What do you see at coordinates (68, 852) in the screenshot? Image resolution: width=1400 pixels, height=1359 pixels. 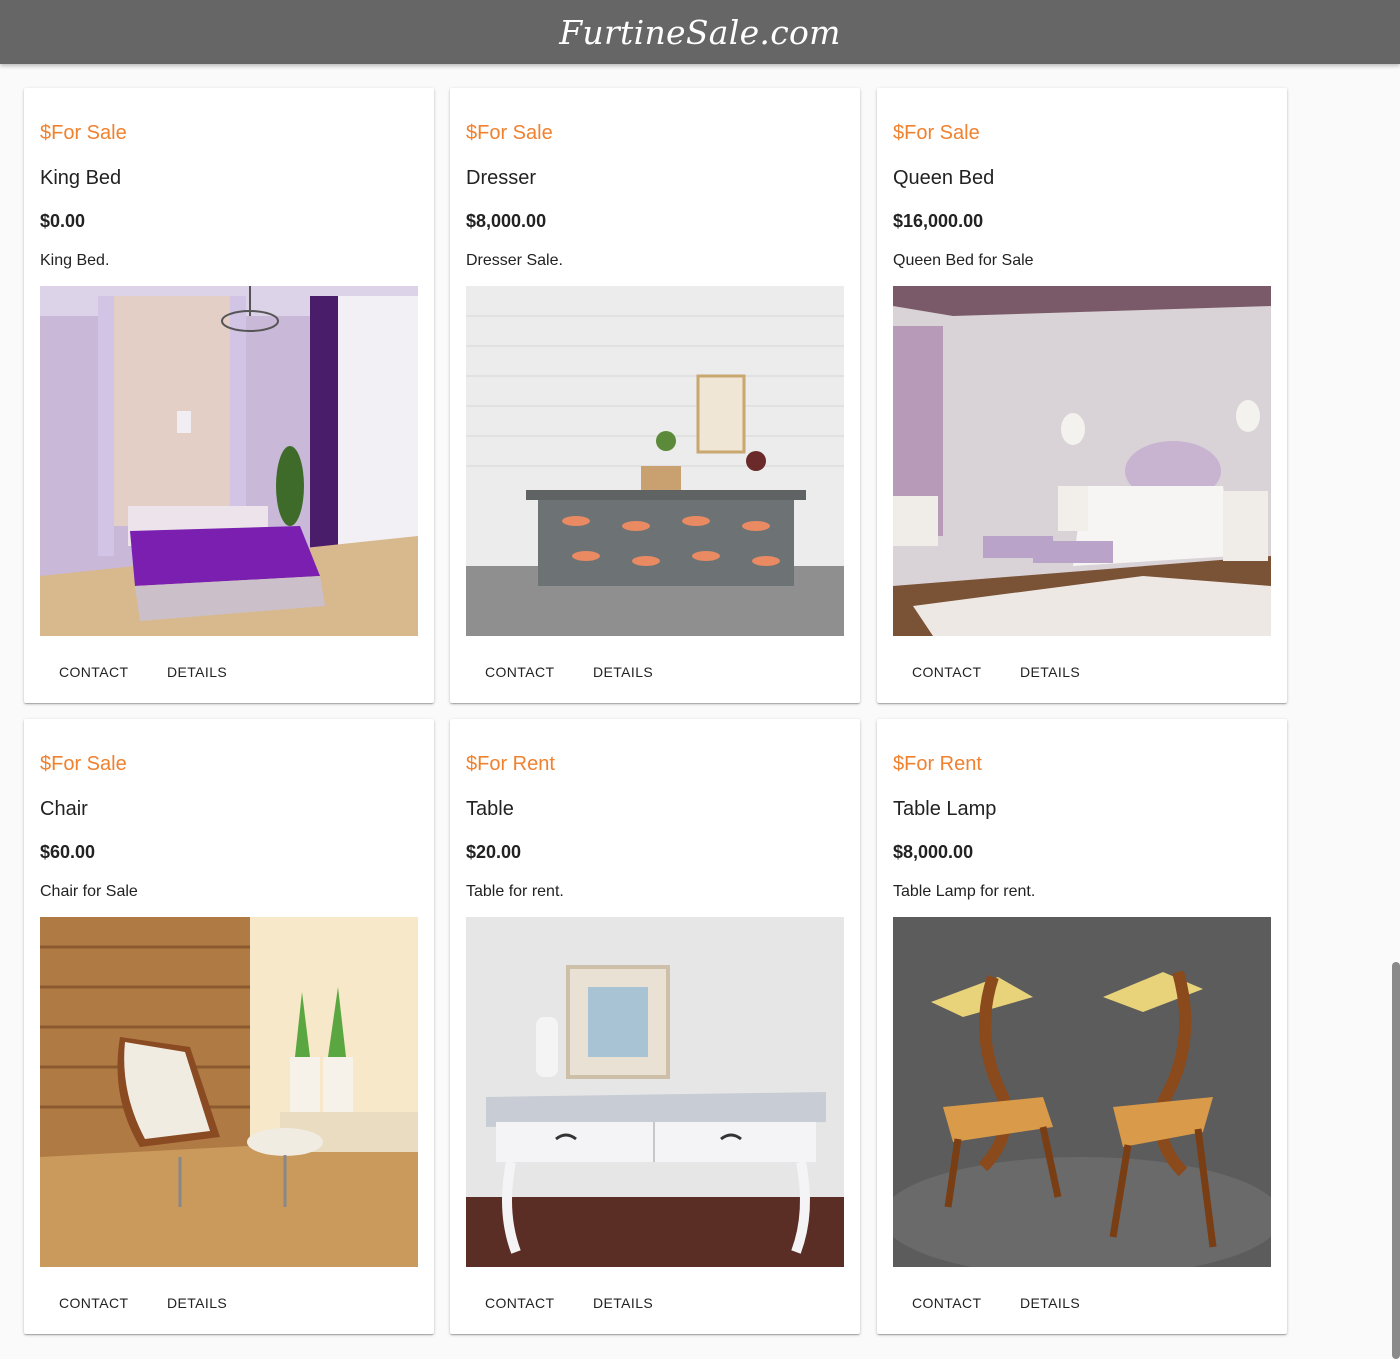 I see `listing-price: $60.00` at bounding box center [68, 852].